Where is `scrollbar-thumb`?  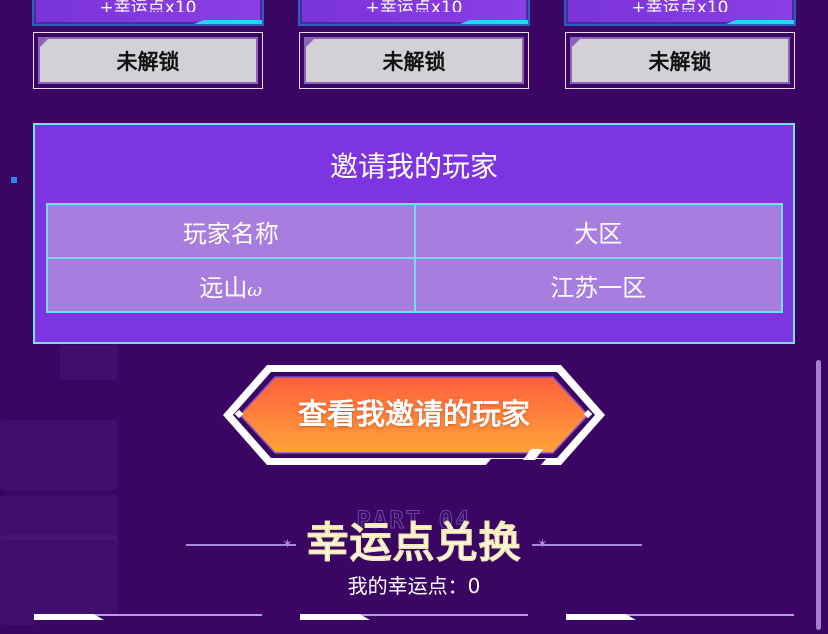
scrollbar-thumb is located at coordinates (818, 495).